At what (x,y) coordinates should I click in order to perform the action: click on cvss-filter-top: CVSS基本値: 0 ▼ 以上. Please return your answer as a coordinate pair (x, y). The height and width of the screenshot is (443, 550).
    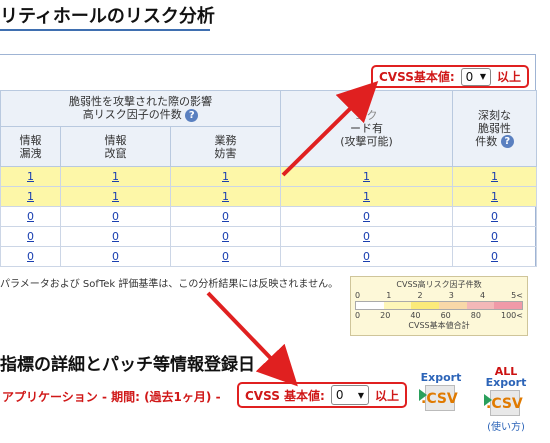
    Looking at the image, I should click on (450, 76).